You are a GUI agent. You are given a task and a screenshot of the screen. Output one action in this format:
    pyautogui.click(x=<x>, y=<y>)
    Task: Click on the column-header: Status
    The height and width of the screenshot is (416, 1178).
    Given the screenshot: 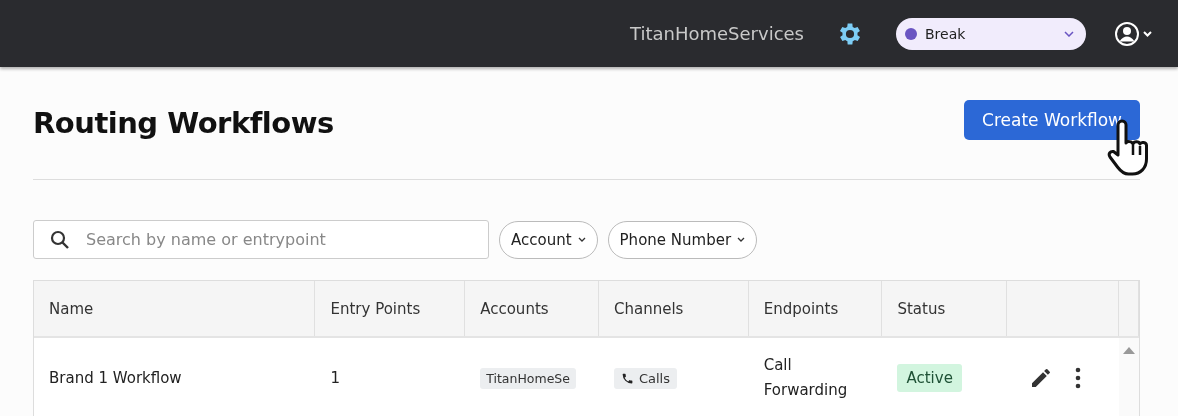 What is the action you would take?
    pyautogui.click(x=945, y=308)
    